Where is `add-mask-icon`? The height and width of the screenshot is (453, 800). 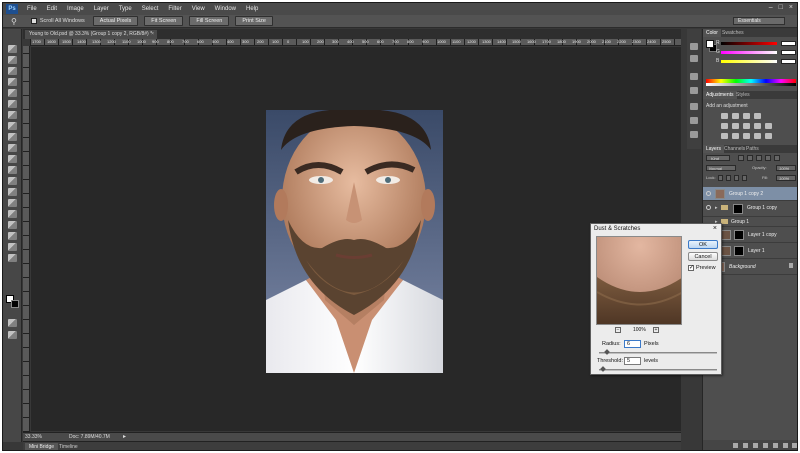 add-mask-icon is located at coordinates (755, 445).